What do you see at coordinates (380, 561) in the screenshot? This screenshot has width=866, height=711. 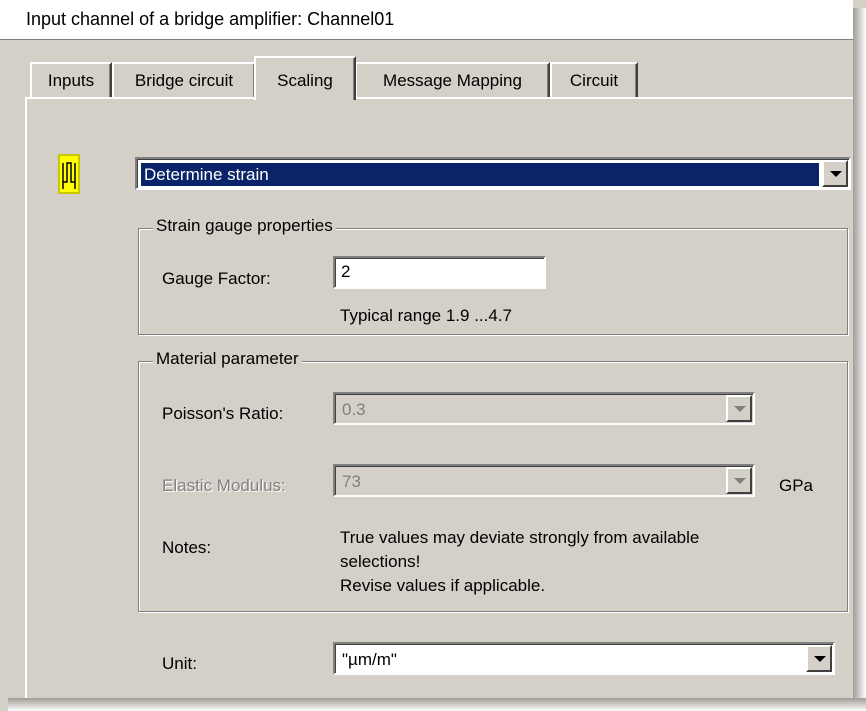 I see `notes-line: selections!` at bounding box center [380, 561].